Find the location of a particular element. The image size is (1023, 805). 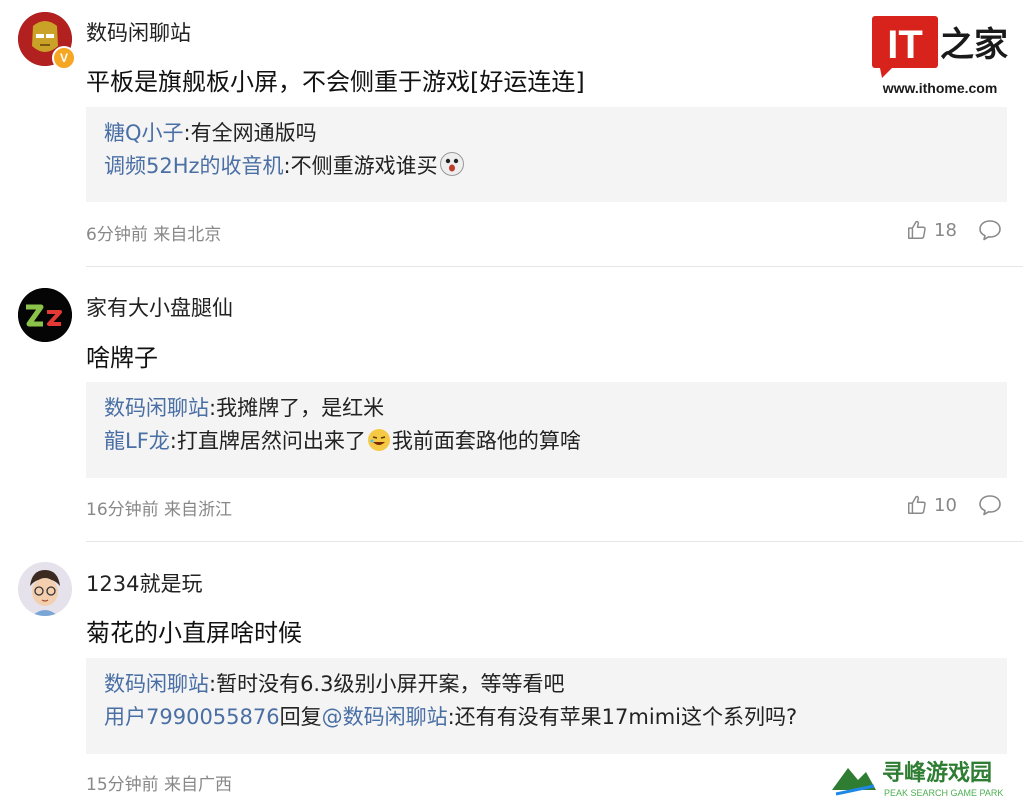

comment-meta: 16分钟前 来自浙江 is located at coordinates (159, 510).